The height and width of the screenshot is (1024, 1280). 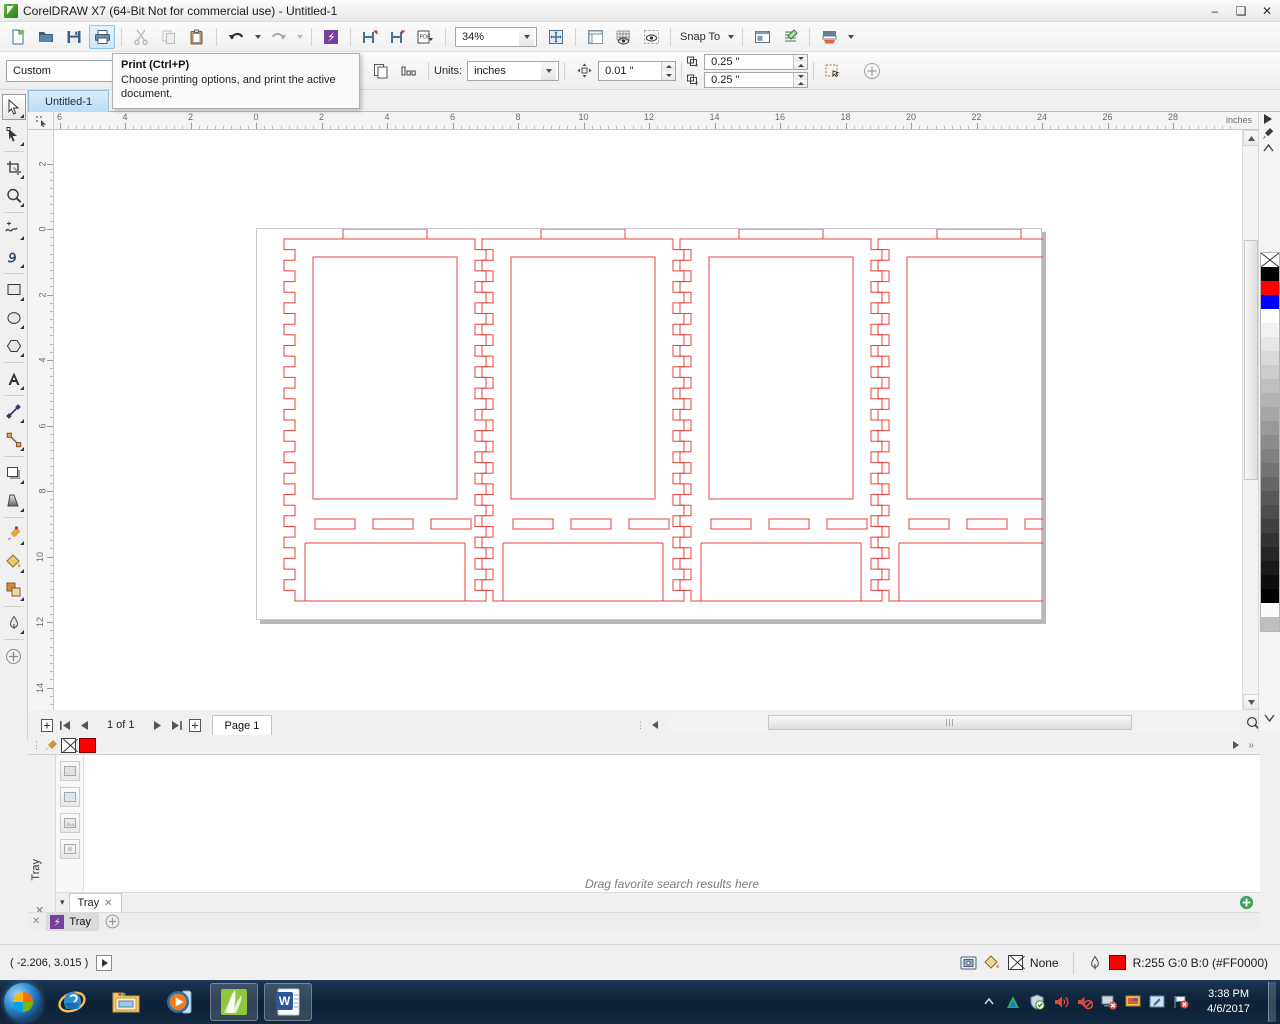 I want to click on scroll-up-icon, so click(x=1251, y=138).